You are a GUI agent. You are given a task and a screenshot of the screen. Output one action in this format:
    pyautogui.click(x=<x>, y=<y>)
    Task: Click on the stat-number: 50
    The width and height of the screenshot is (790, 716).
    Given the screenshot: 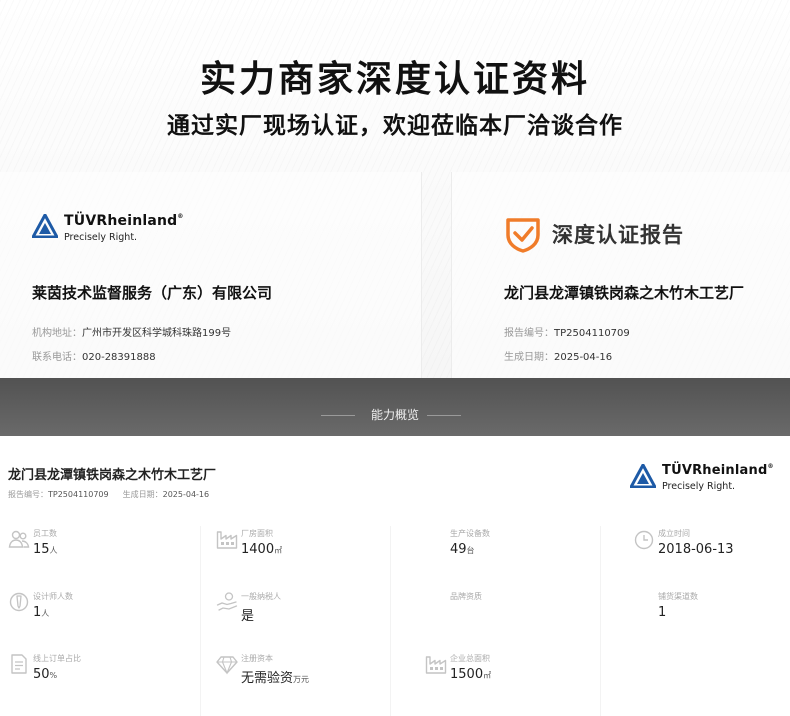 What is the action you would take?
    pyautogui.click(x=41, y=674)
    